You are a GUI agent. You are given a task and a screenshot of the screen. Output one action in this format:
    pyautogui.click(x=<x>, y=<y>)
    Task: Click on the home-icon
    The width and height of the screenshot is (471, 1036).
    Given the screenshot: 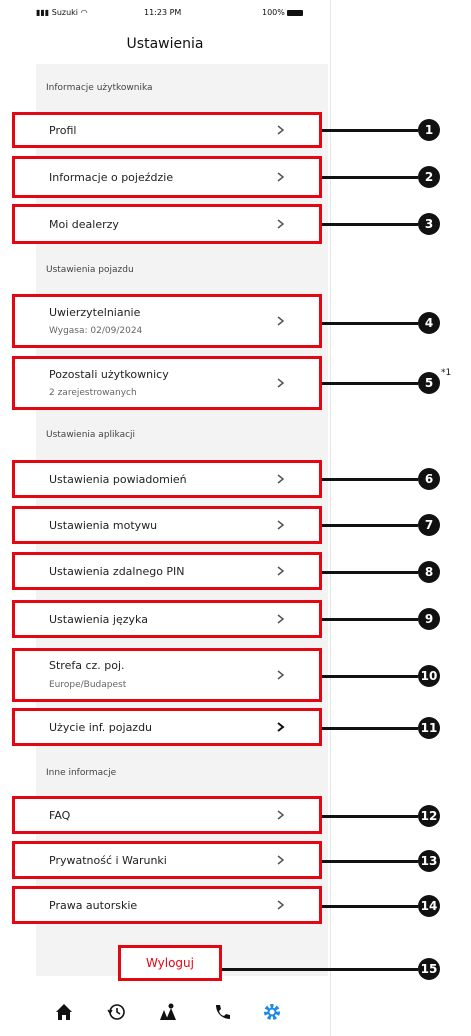 What is the action you would take?
    pyautogui.click(x=64, y=1012)
    